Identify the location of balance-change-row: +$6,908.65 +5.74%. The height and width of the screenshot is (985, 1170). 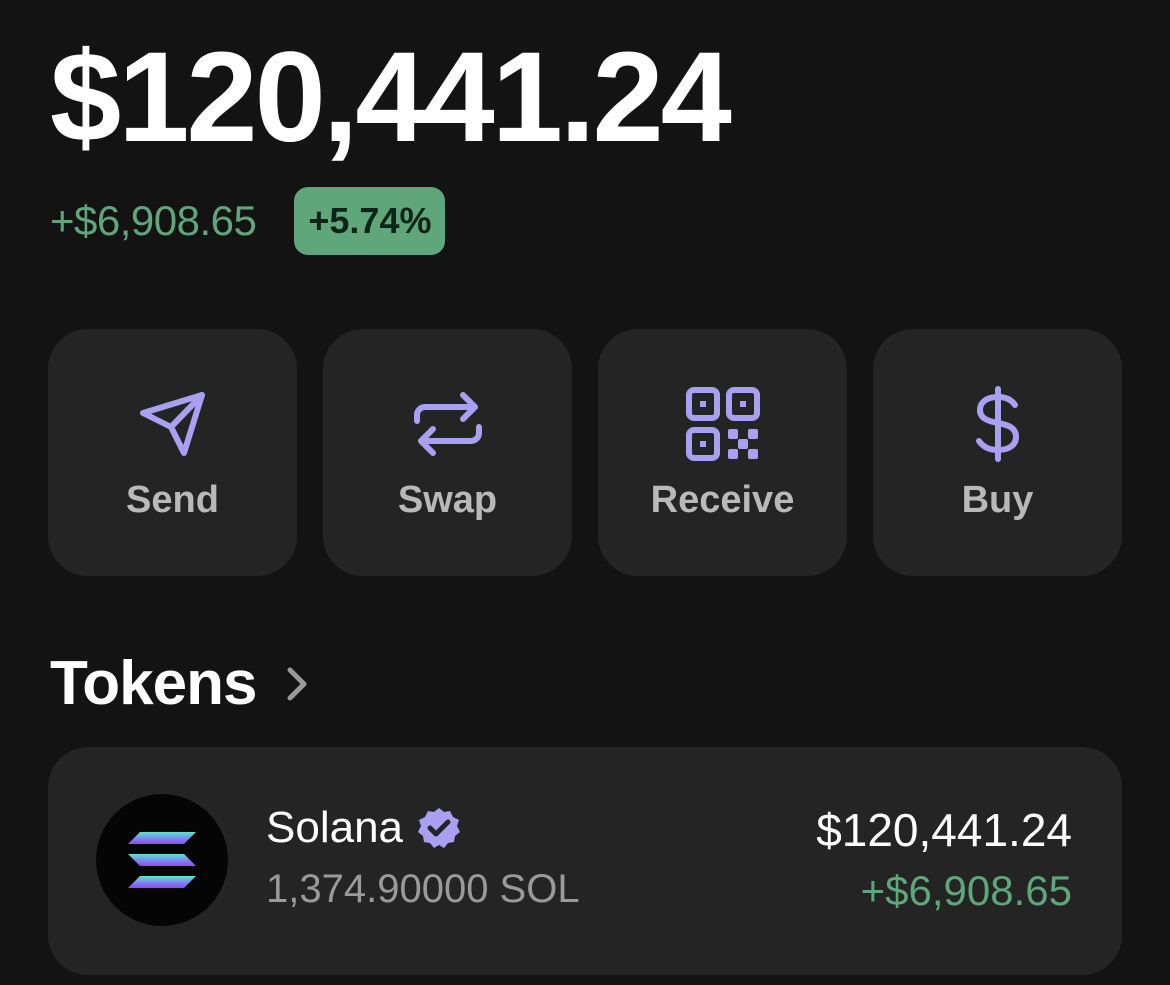
(248, 221).